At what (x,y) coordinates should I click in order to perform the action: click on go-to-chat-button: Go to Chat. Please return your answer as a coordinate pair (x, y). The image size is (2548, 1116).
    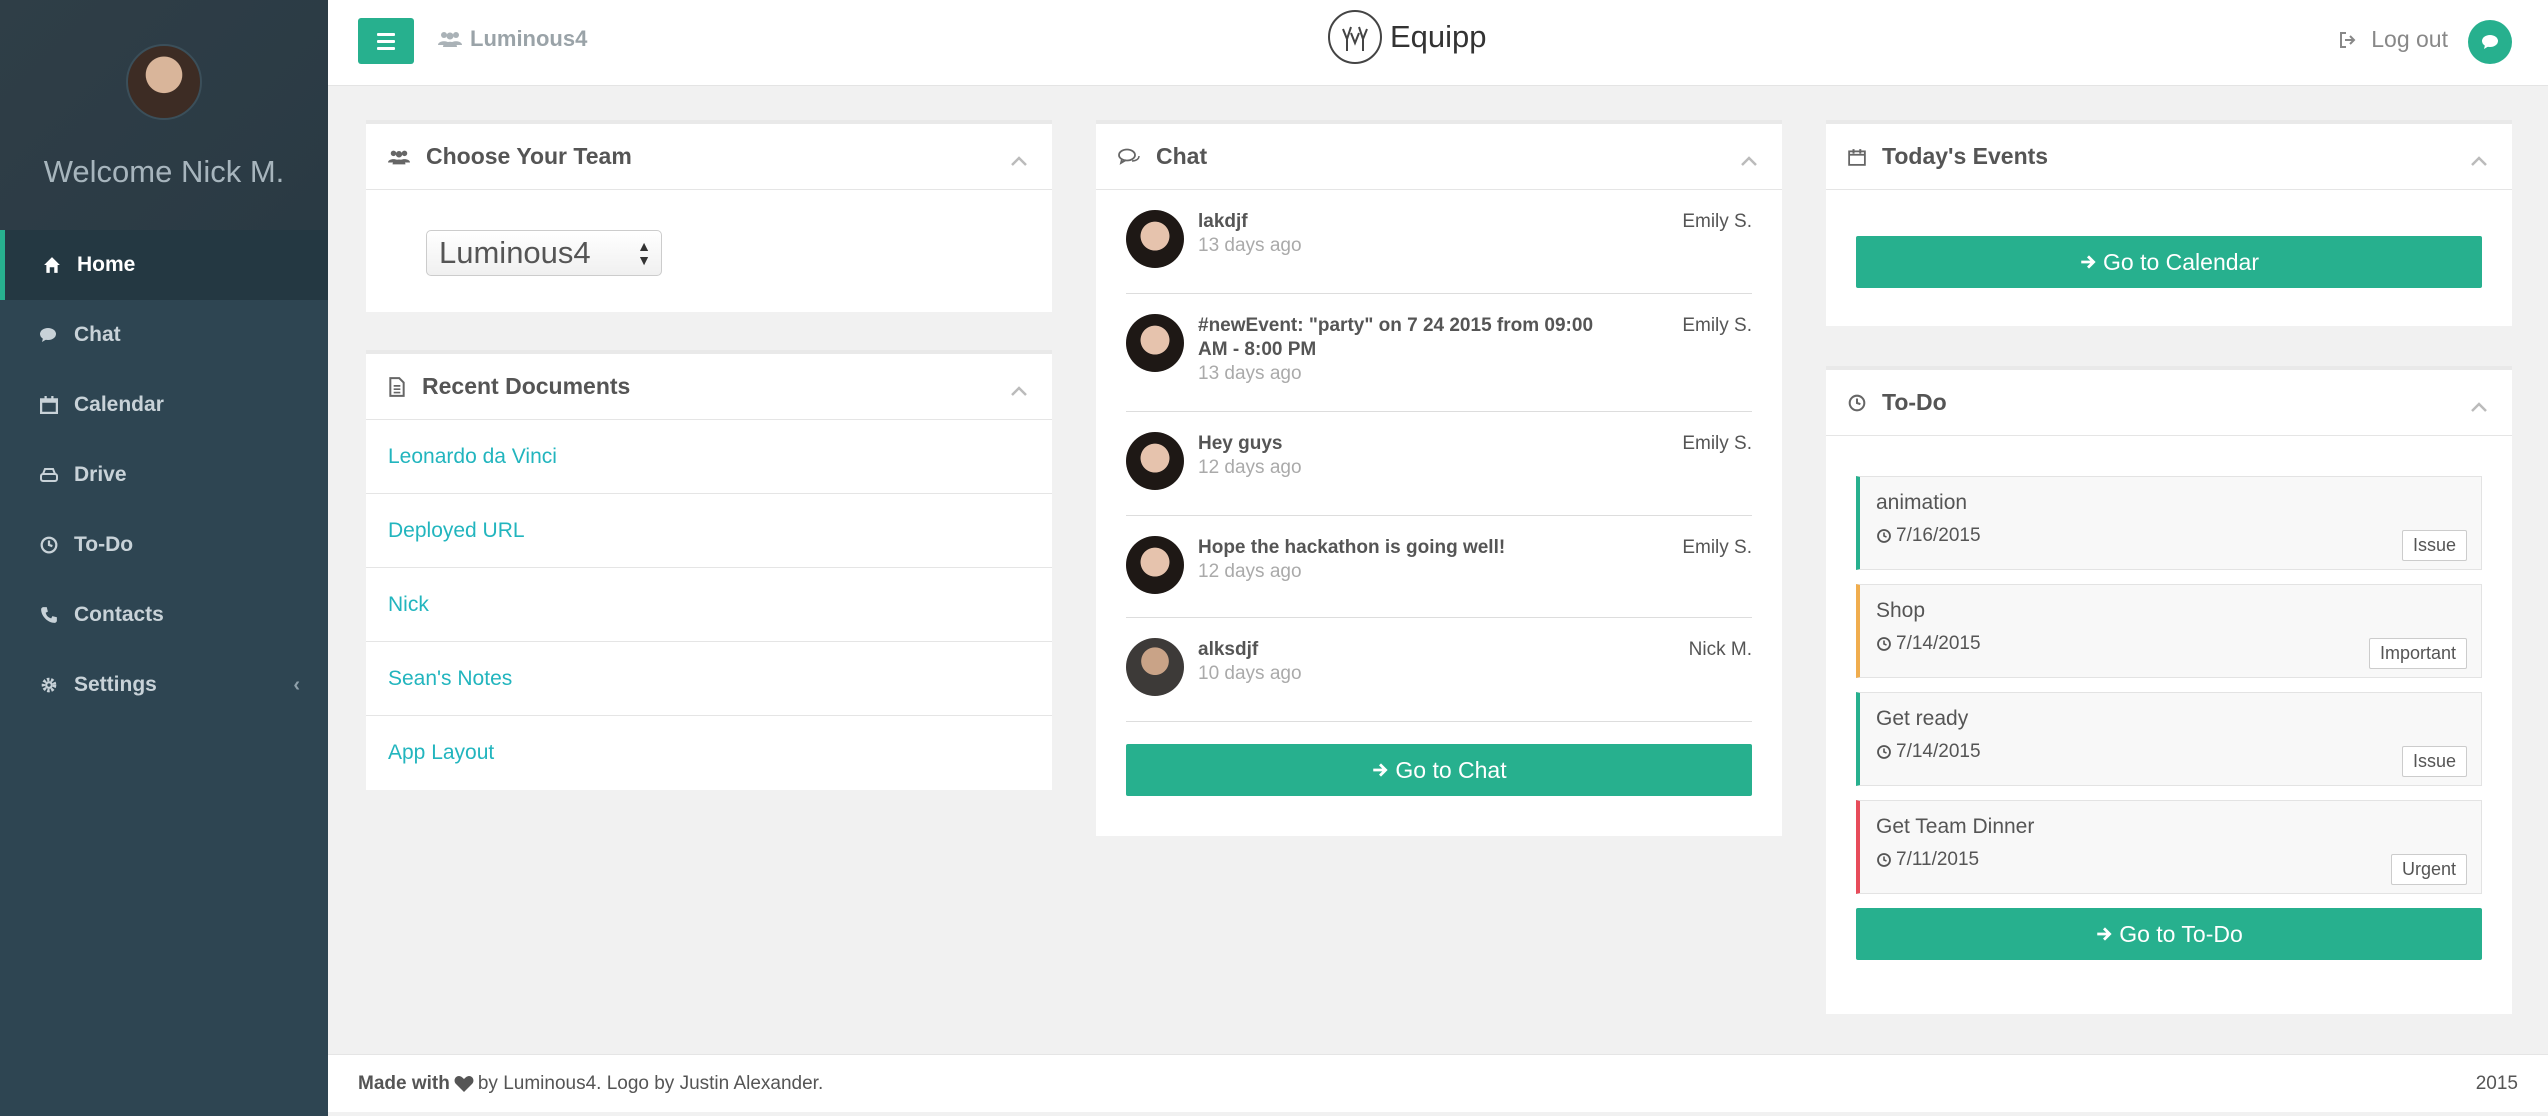
    Looking at the image, I should click on (1439, 770).